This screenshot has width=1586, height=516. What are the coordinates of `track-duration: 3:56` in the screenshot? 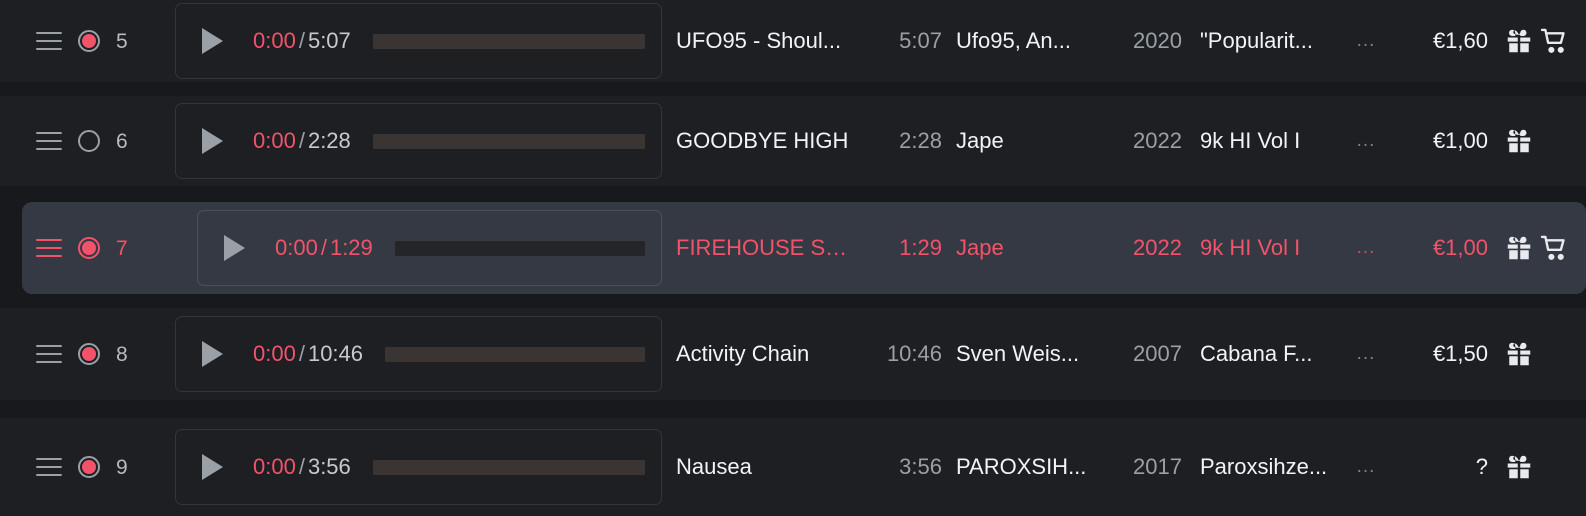 It's located at (920, 466).